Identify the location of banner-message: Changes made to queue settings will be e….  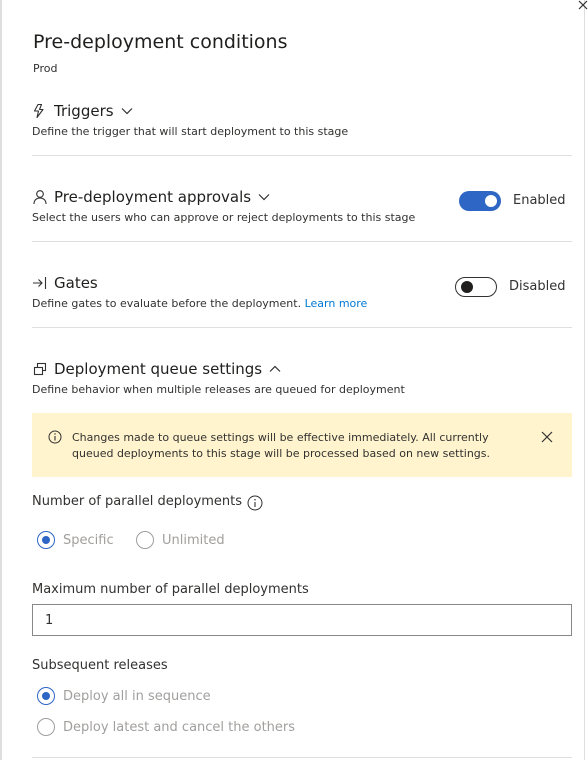
(281, 445).